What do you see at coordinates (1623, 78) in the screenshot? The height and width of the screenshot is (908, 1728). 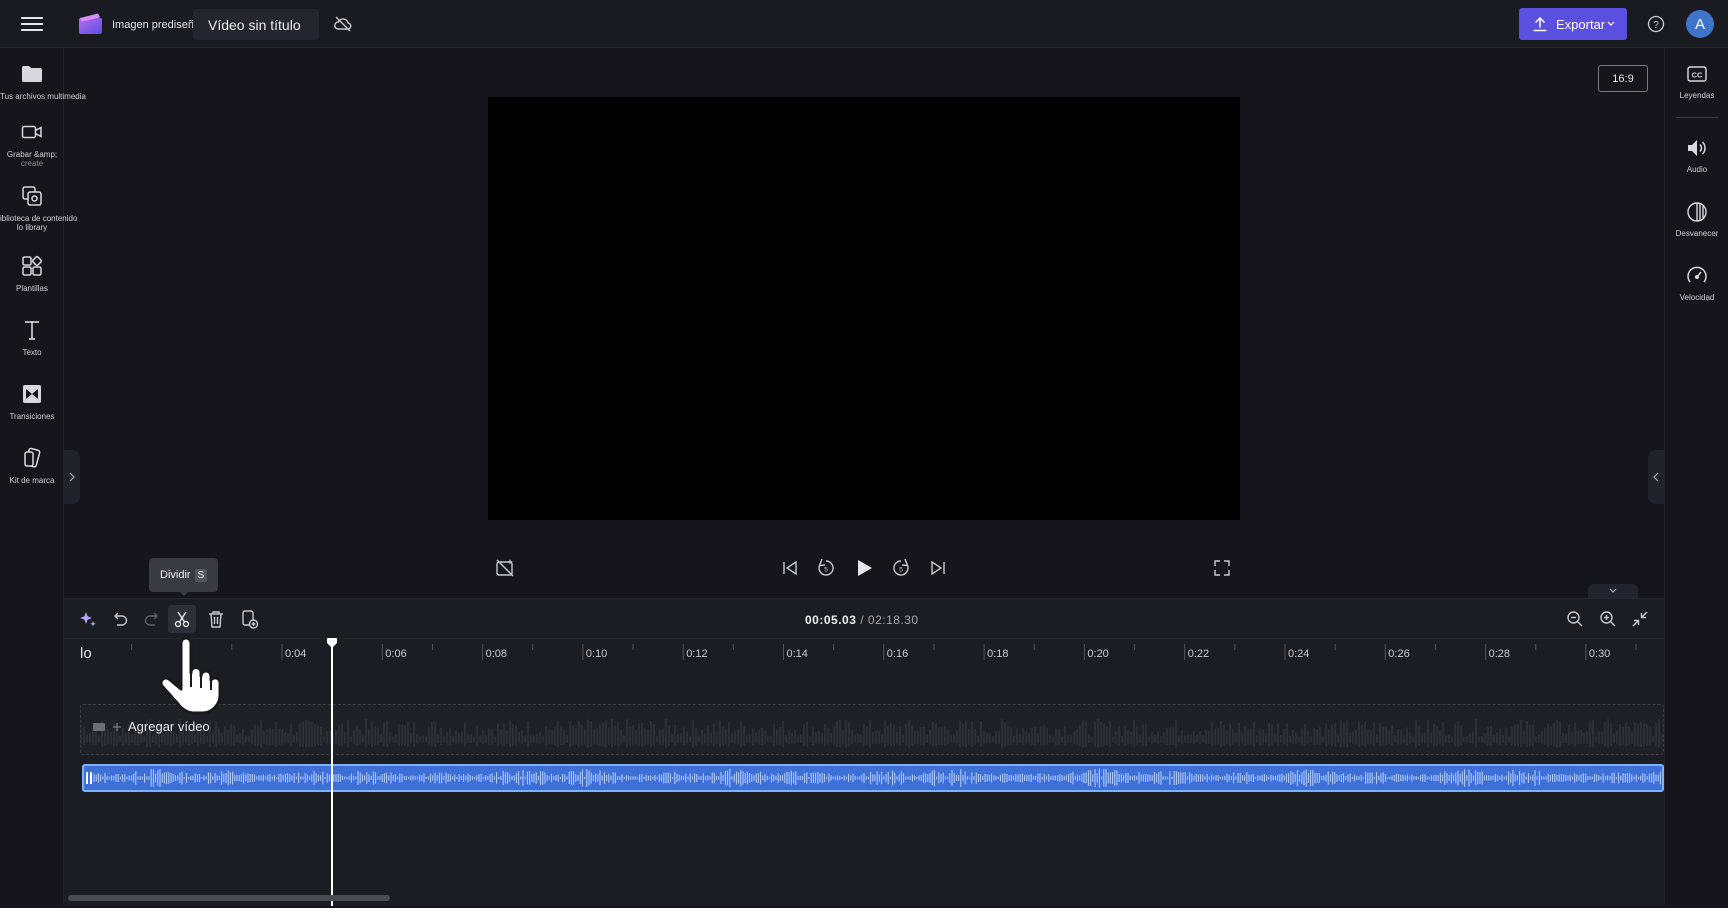 I see `aspect-ratio-button: 16:9` at bounding box center [1623, 78].